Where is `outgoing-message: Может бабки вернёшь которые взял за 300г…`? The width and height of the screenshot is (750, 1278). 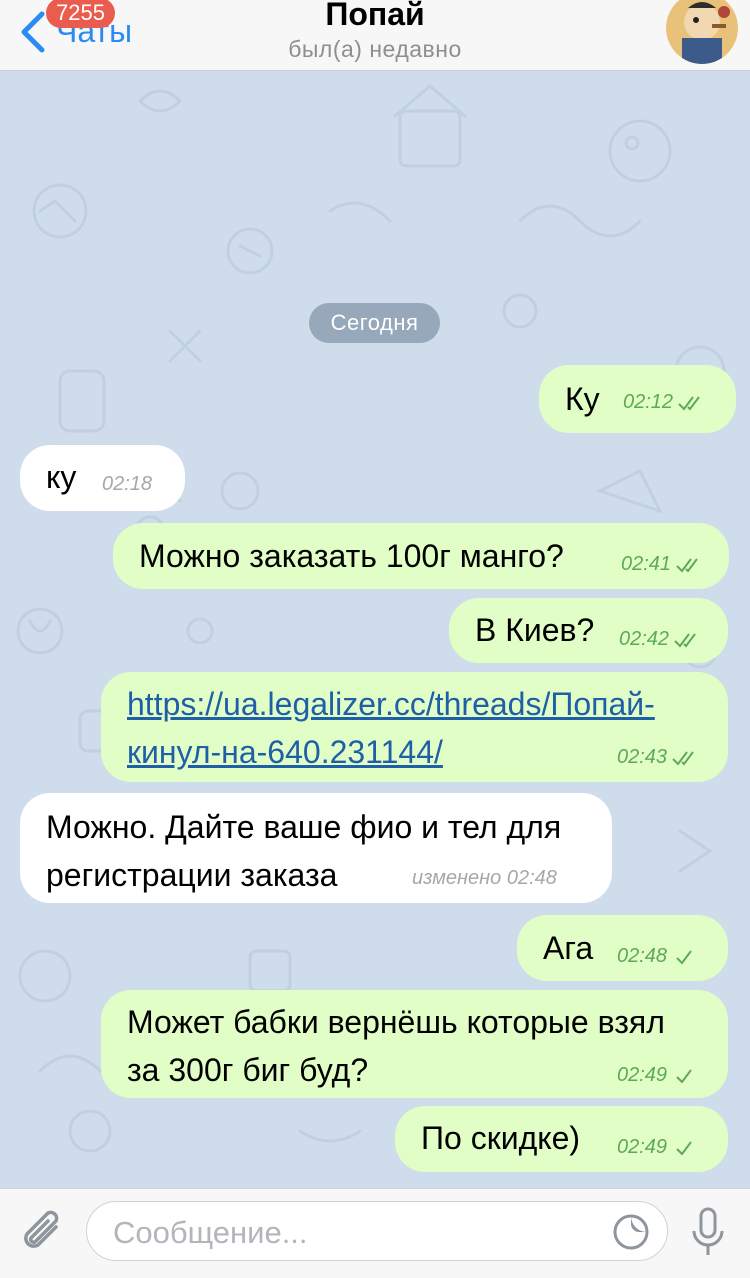
outgoing-message: Может бабки вернёшь которые взял за 300г… is located at coordinates (414, 1044).